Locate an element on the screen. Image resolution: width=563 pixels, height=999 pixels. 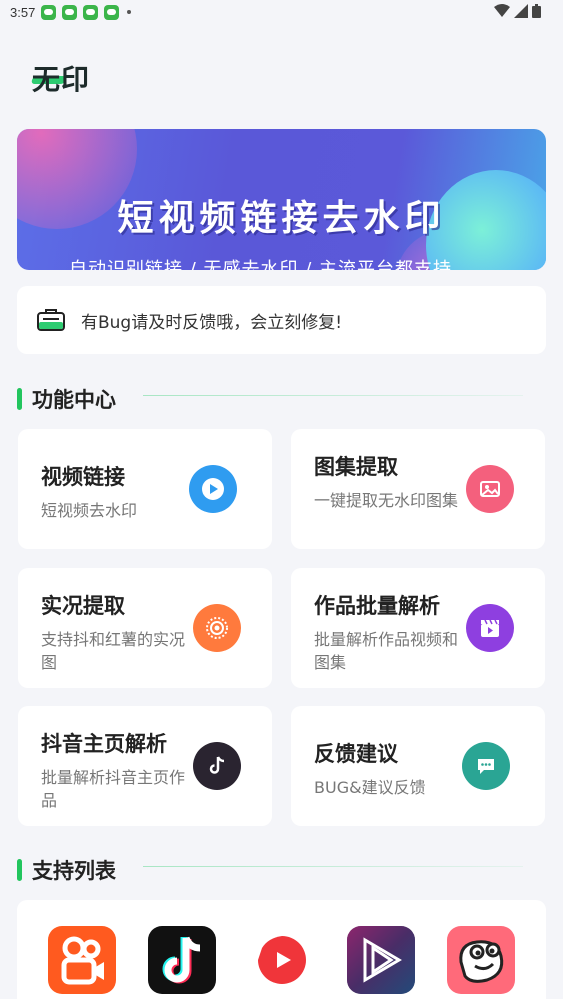
batch-parse-card: 作品批量解析 批量解析作品视频和图集 is located at coordinates (418, 628).